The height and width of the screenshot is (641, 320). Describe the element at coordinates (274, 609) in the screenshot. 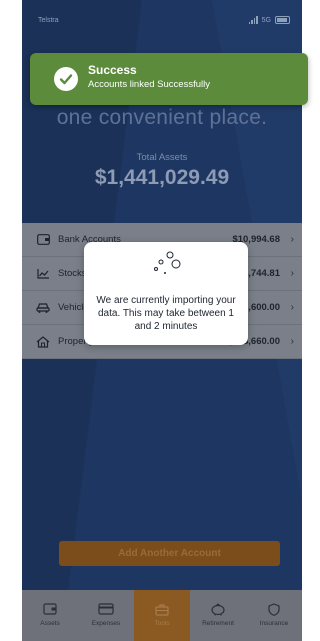

I see `shield-icon` at that location.